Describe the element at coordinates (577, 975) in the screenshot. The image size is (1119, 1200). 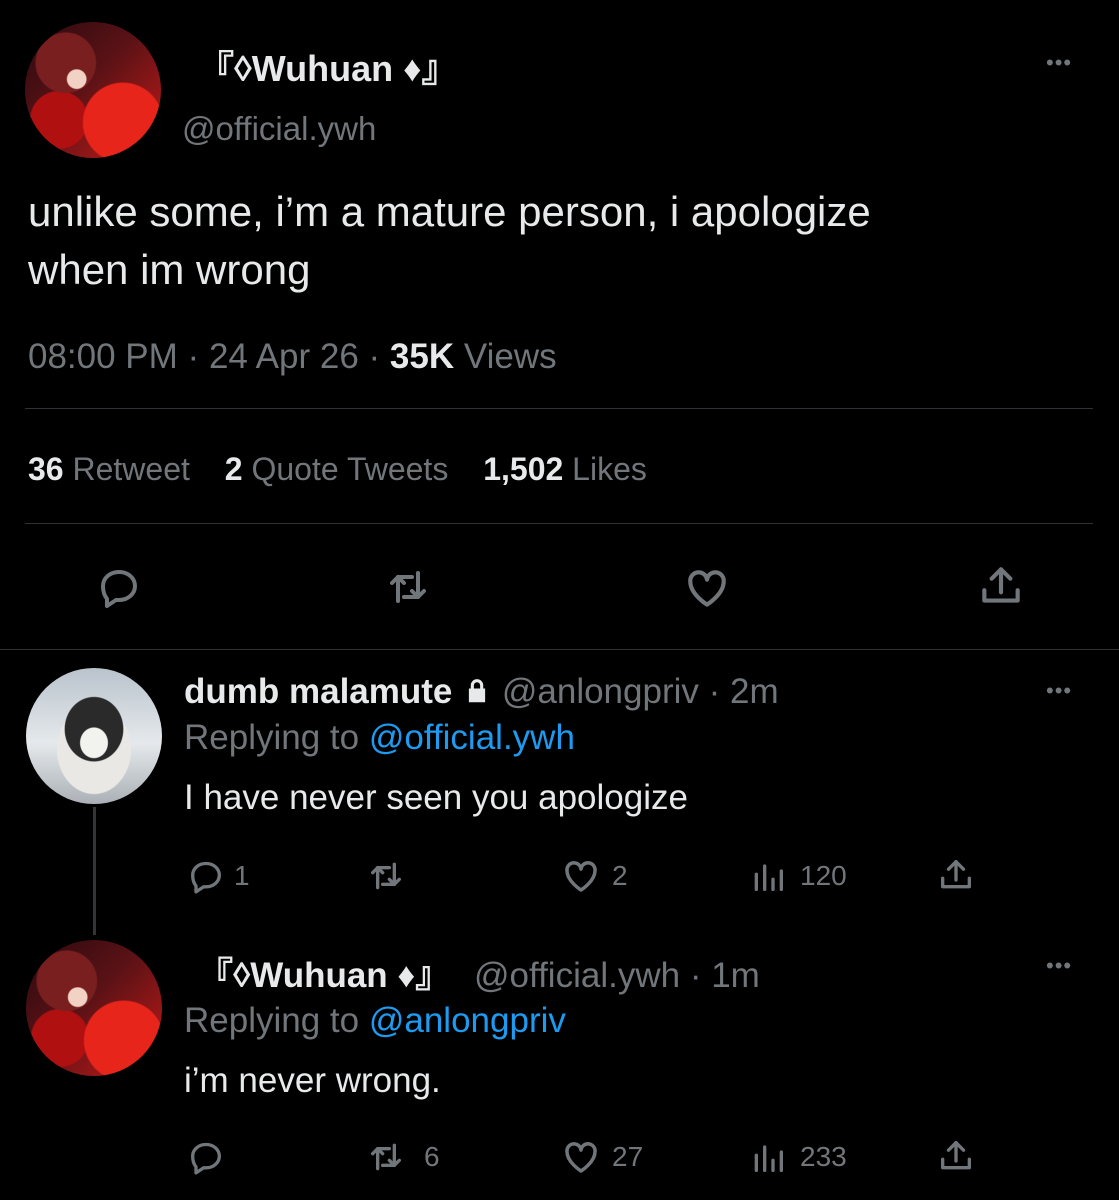
I see `reply-handle: @official.ywh` at that location.